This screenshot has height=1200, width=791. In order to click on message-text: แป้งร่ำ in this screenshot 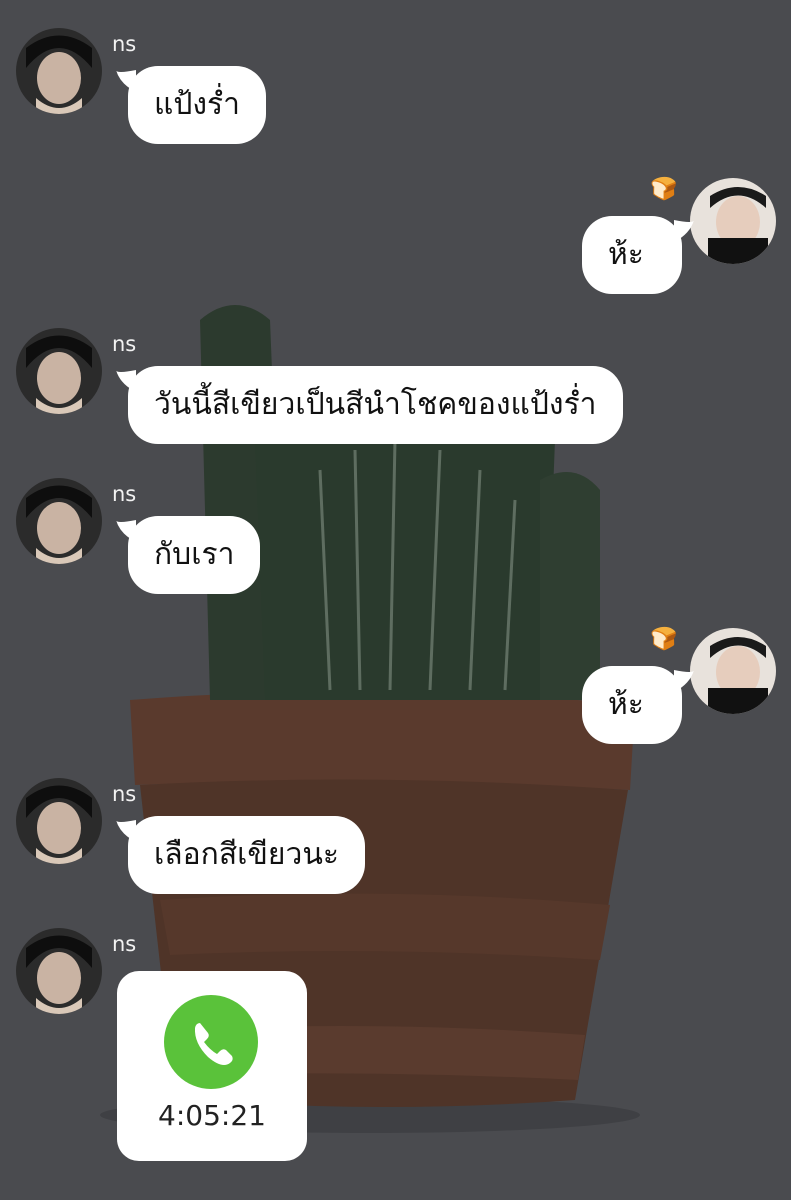, I will do `click(197, 104)`.